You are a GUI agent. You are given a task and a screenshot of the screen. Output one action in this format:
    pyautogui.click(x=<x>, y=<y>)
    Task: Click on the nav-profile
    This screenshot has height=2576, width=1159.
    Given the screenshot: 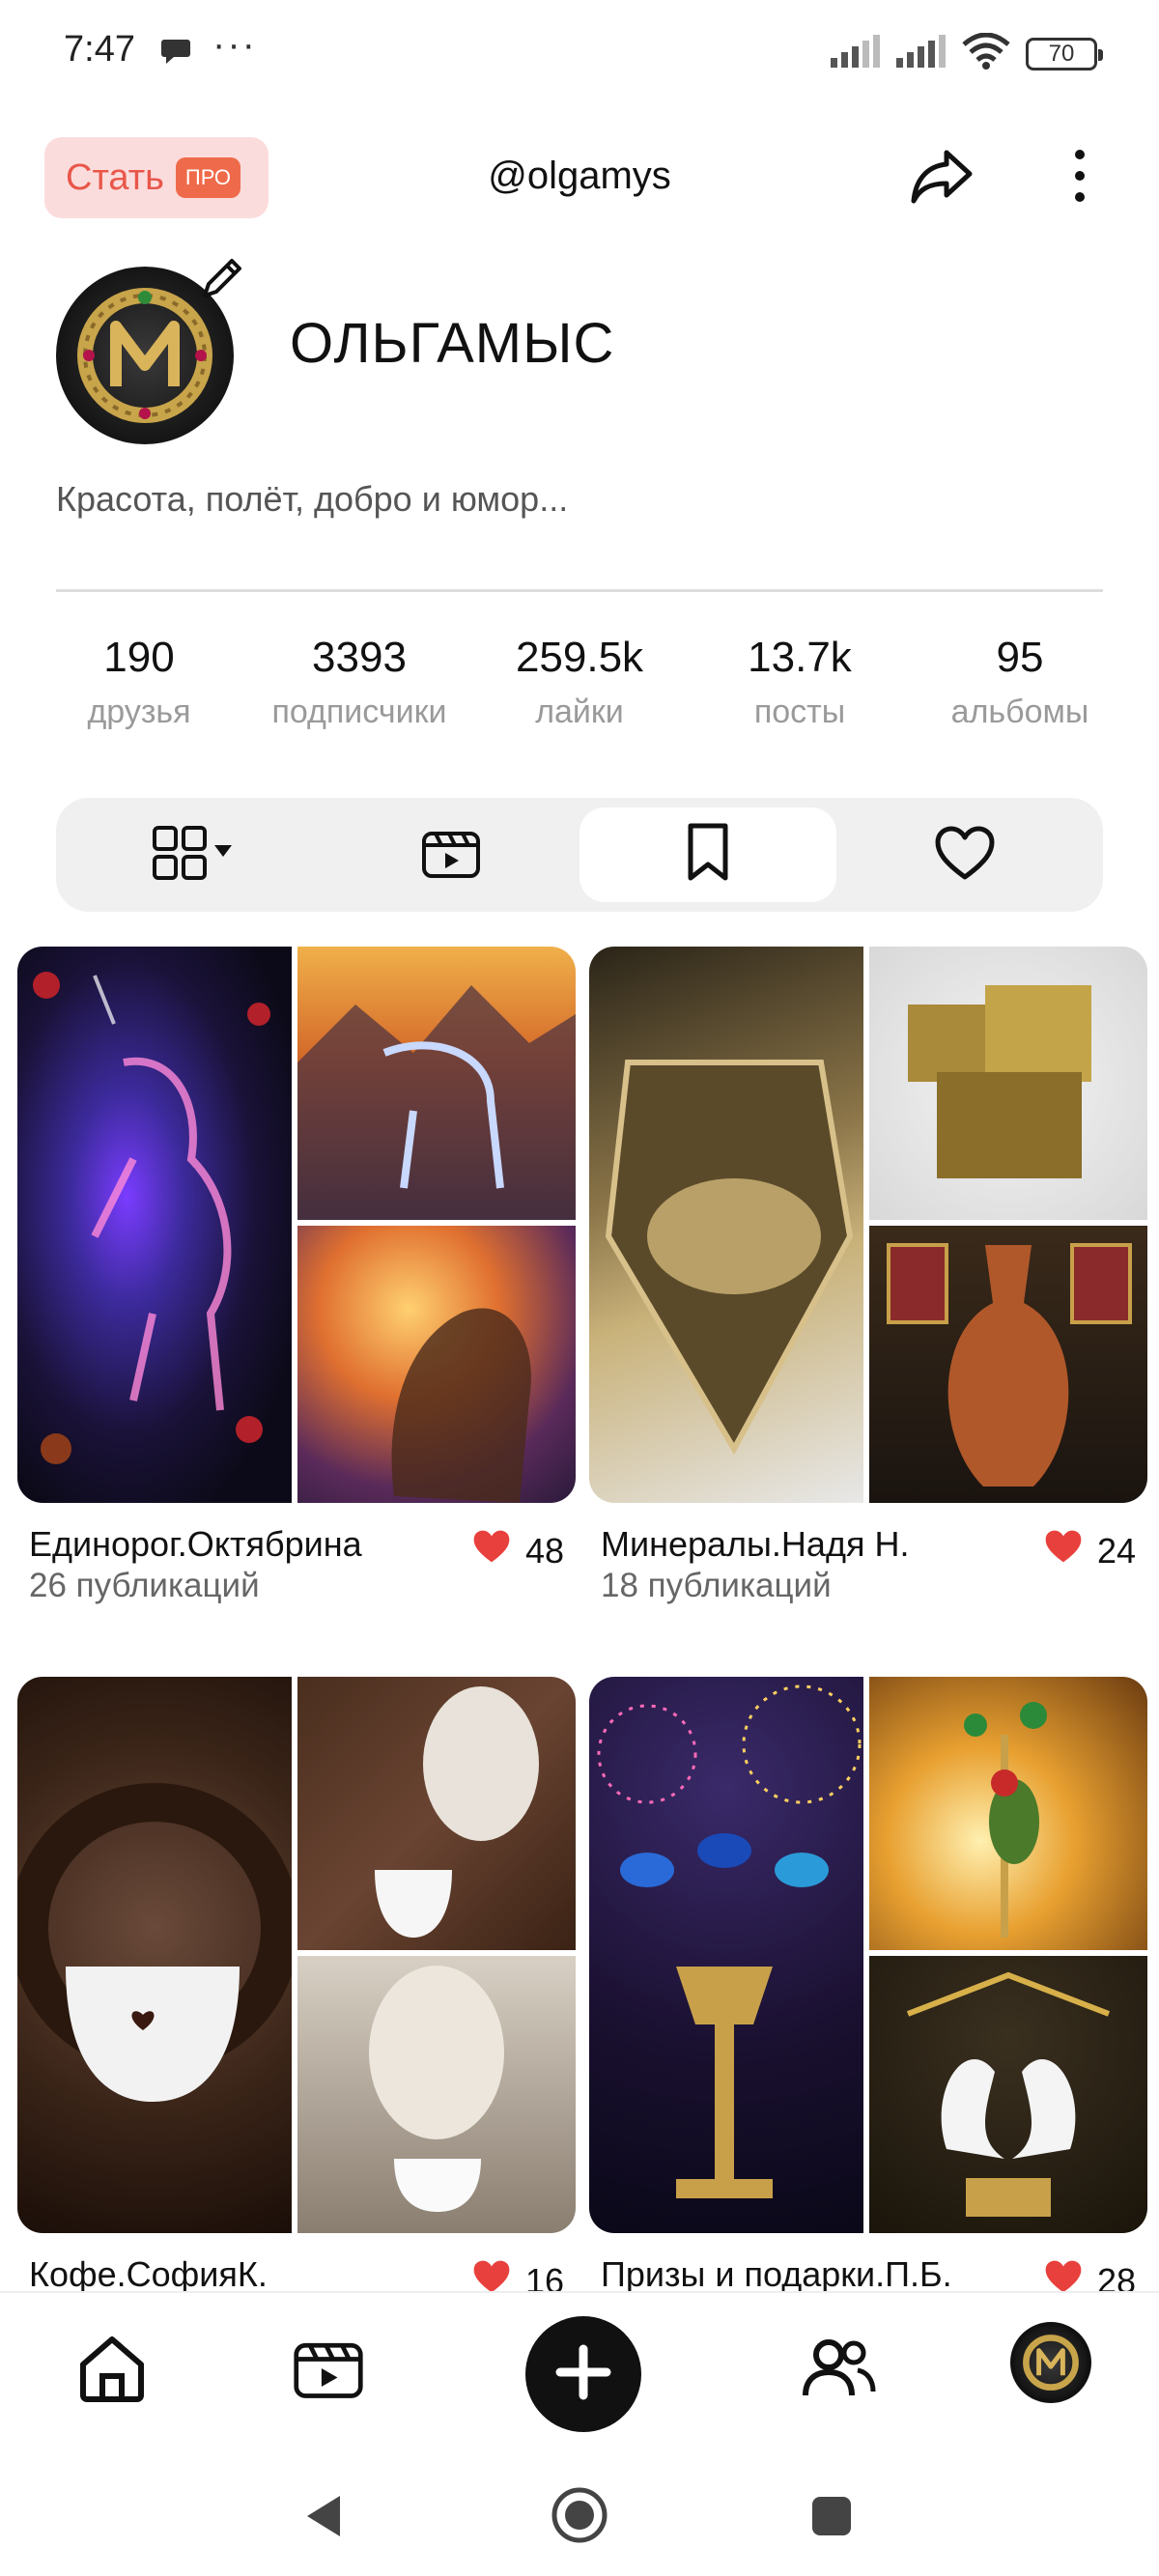 What is the action you would take?
    pyautogui.click(x=1050, y=2362)
    